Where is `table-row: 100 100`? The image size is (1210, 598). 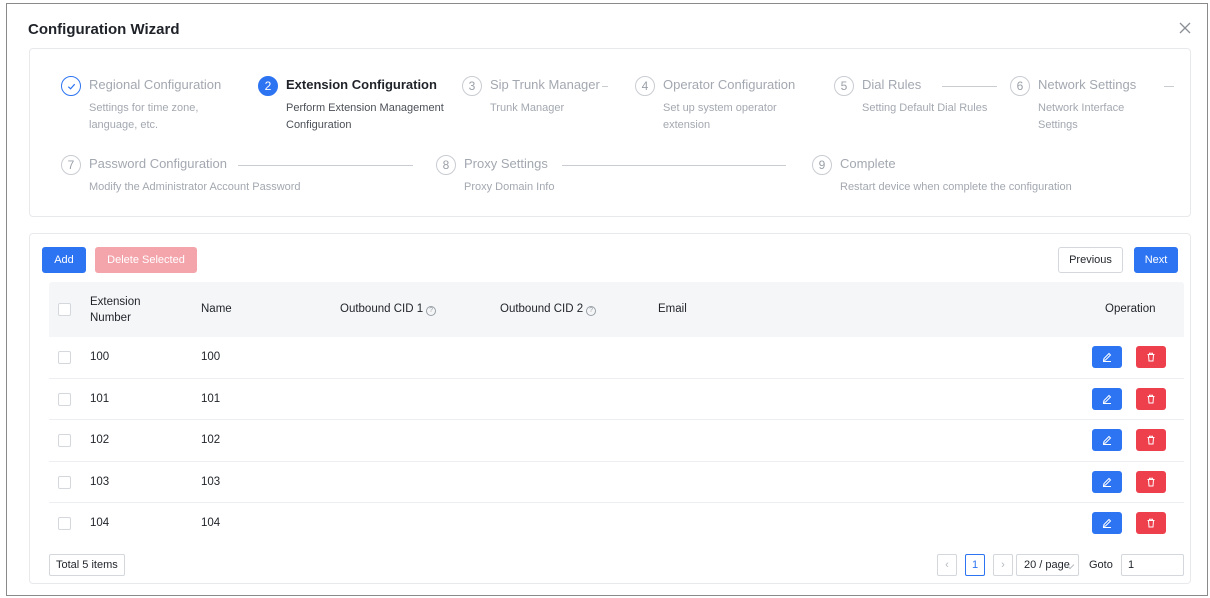 table-row: 100 100 is located at coordinates (616, 358).